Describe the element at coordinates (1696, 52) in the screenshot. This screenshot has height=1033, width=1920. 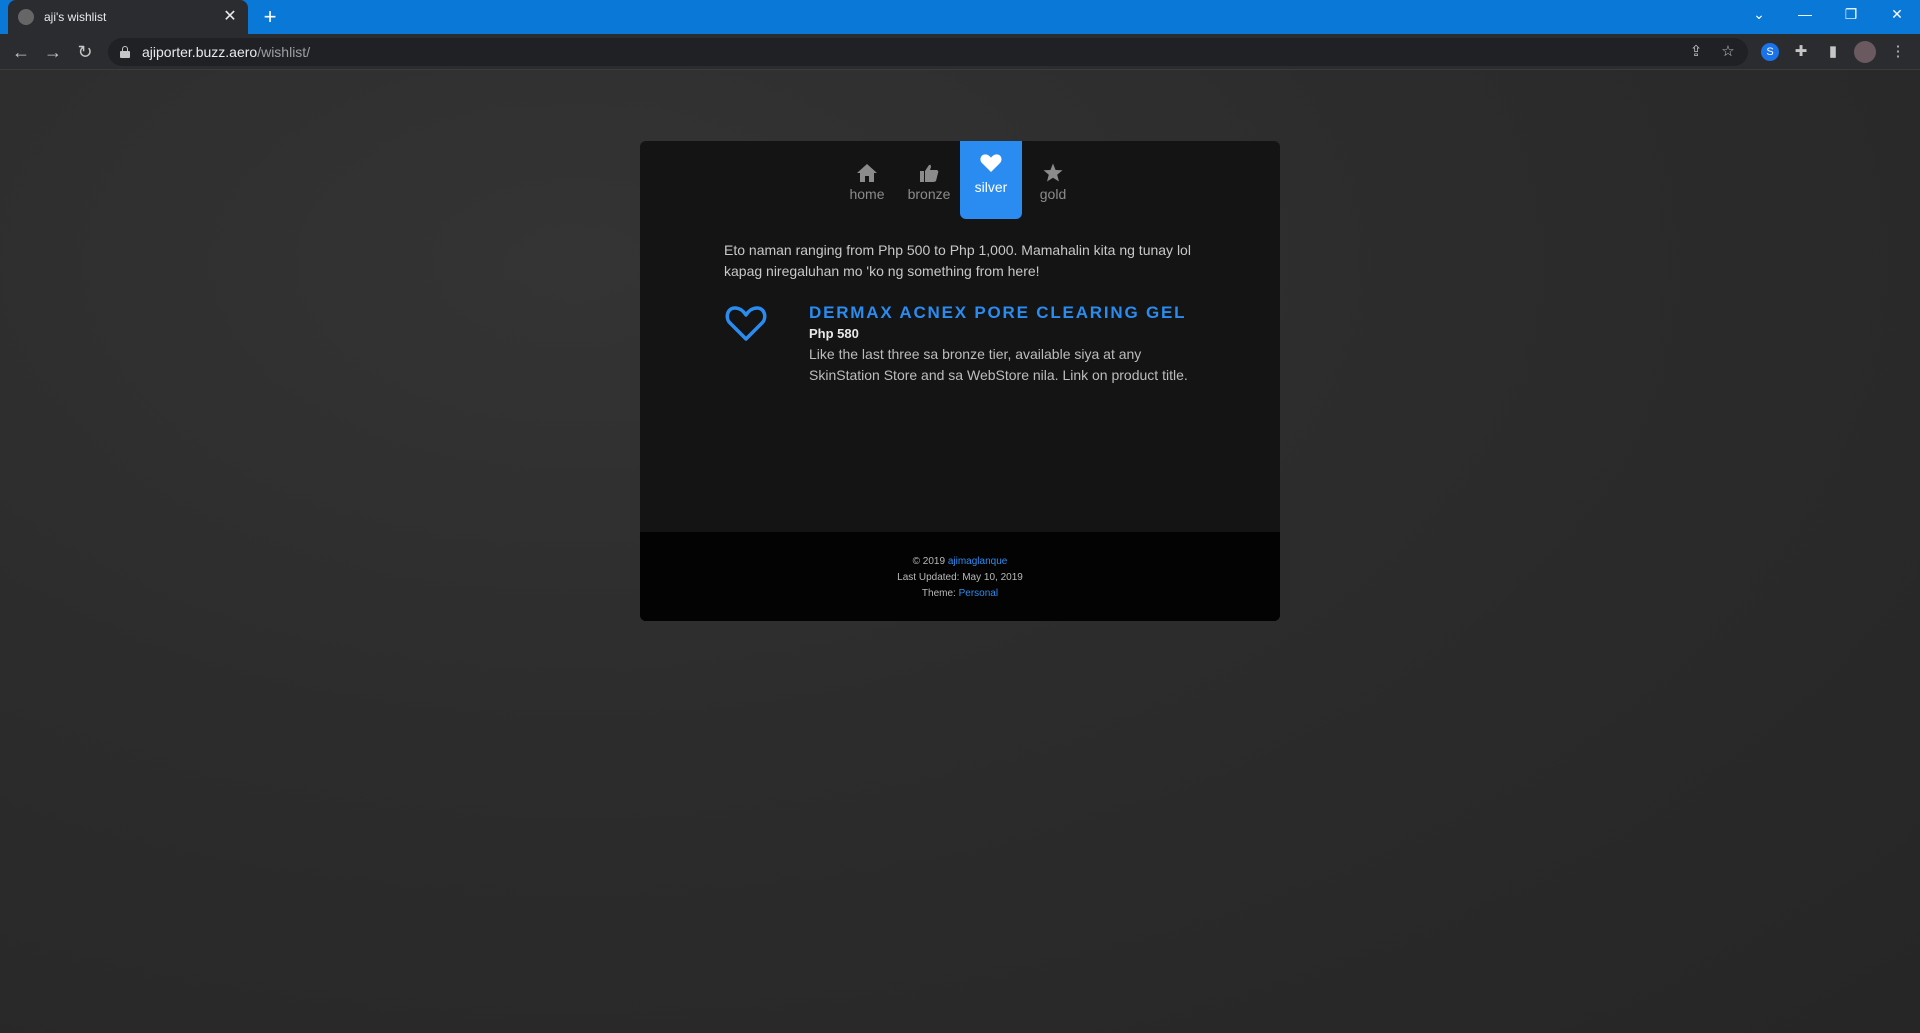
I see `share-icon: ⇪` at that location.